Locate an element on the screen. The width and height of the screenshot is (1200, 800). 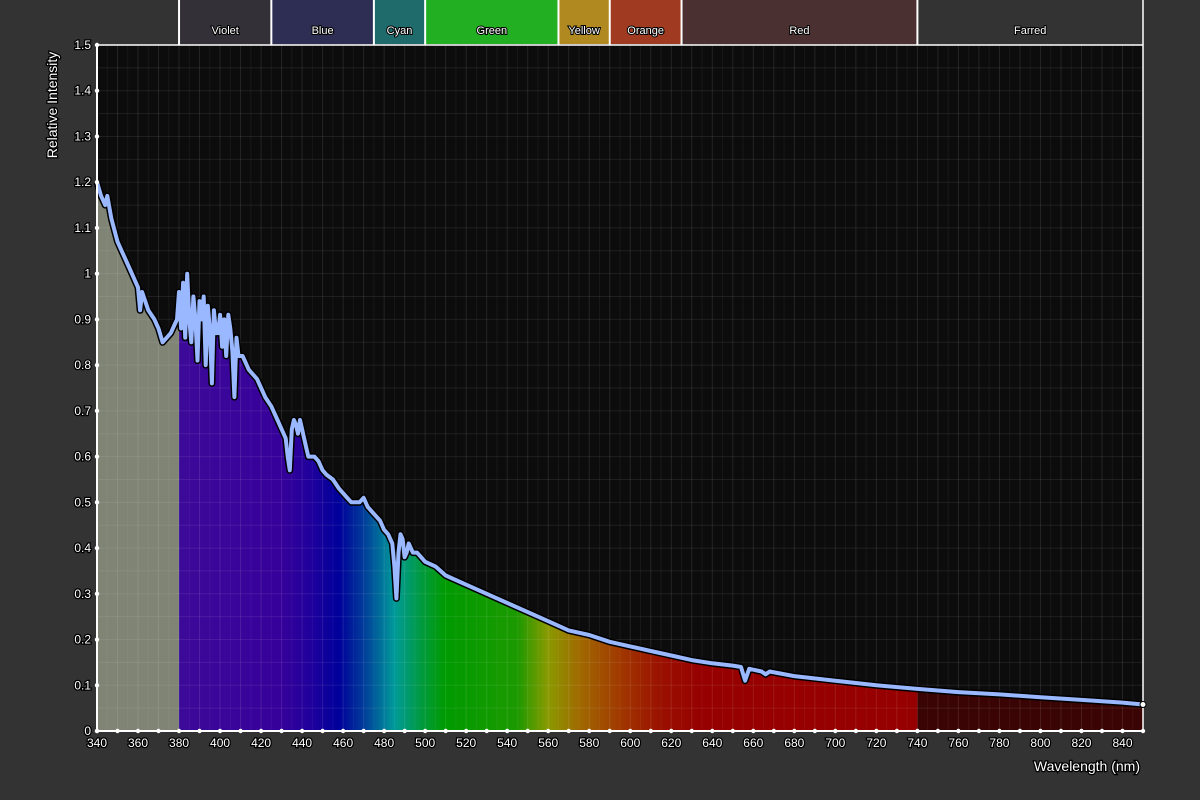
band-label: Farred is located at coordinates (1030, 31).